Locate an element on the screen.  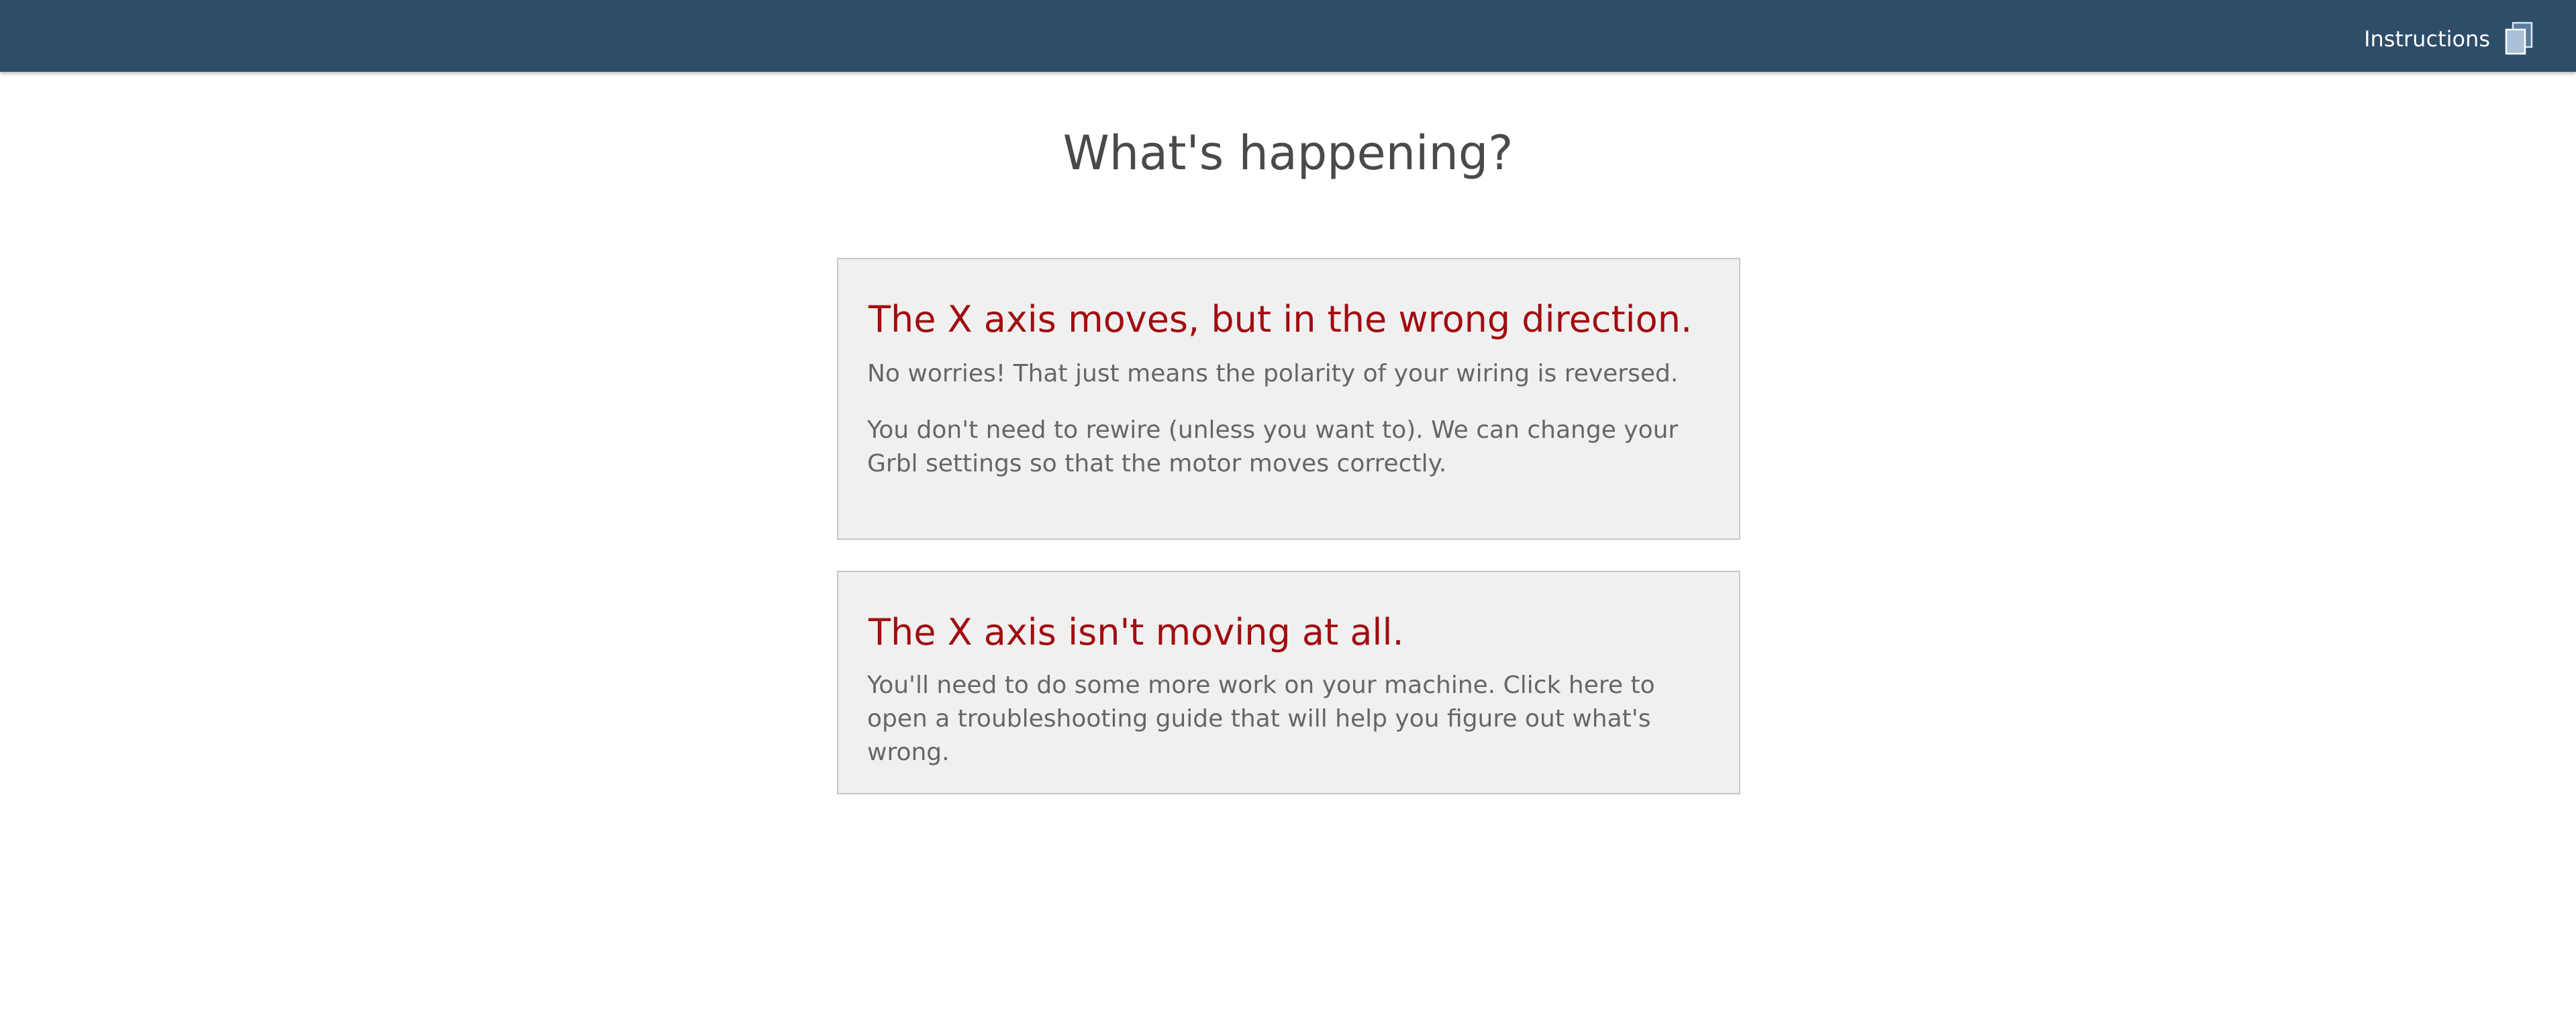
instructions-label: Instructions is located at coordinates (2427, 39).